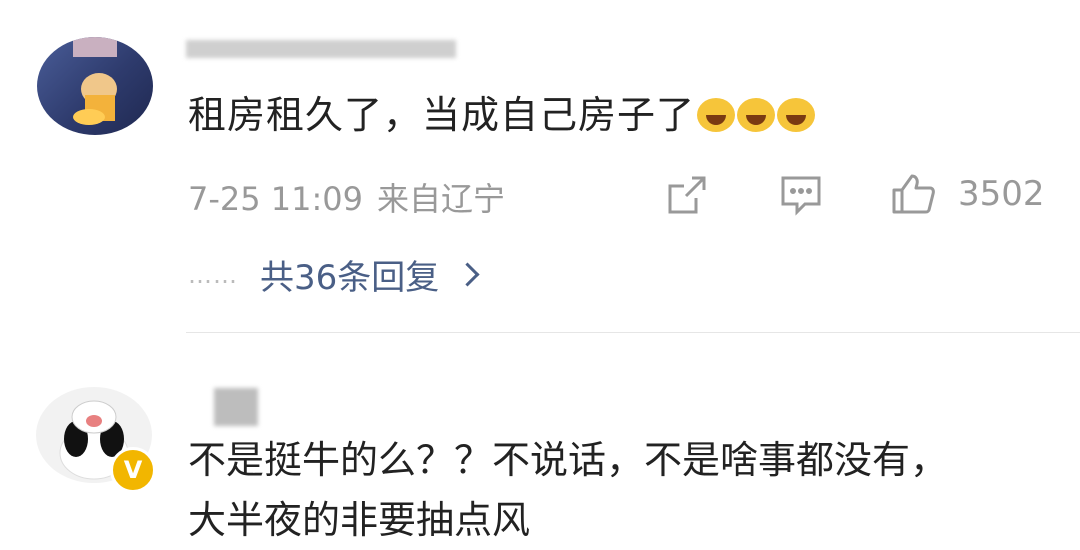 The image size is (1080, 550). Describe the element at coordinates (95, 86) in the screenshot. I see `commenter-avatar` at that location.